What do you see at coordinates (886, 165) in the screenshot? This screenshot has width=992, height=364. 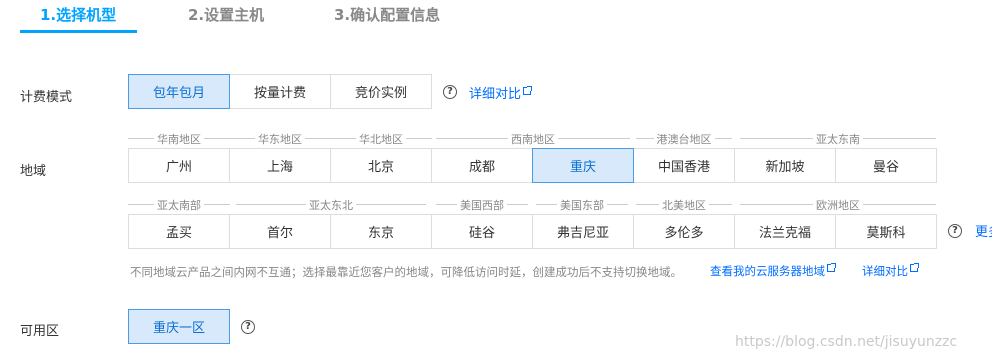 I see `region-option-bangkok: 曼谷` at bounding box center [886, 165].